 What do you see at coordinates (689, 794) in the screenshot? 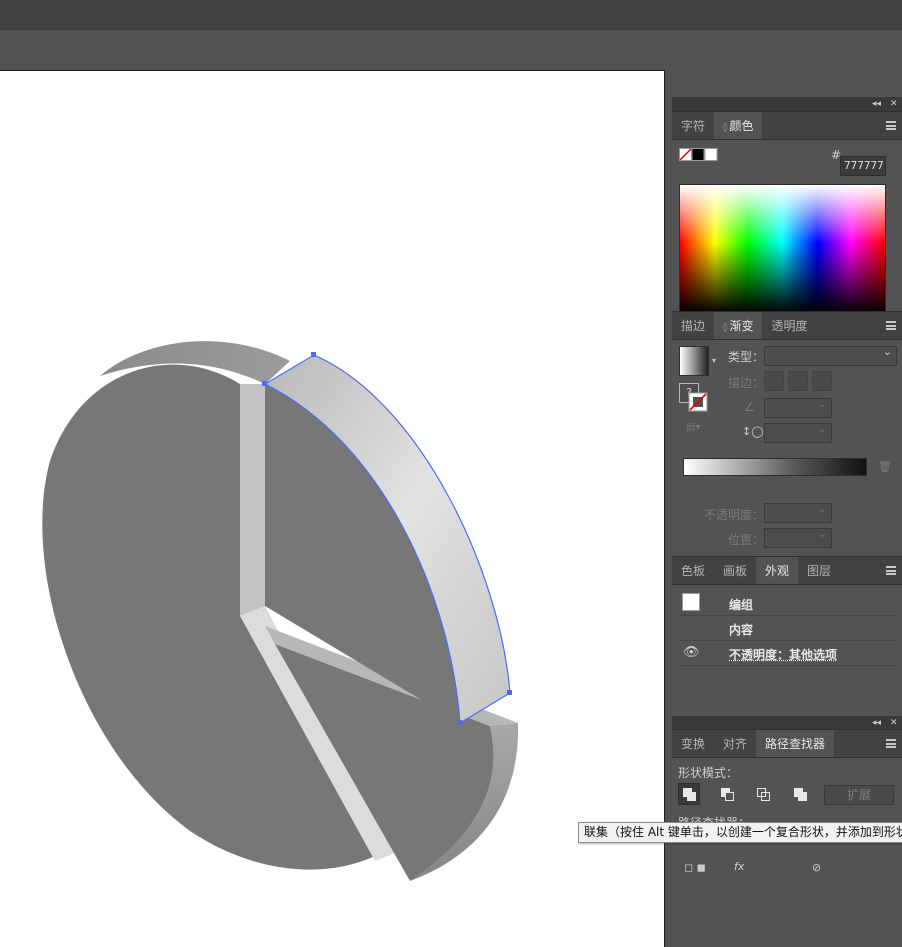
I see `unite-button` at bounding box center [689, 794].